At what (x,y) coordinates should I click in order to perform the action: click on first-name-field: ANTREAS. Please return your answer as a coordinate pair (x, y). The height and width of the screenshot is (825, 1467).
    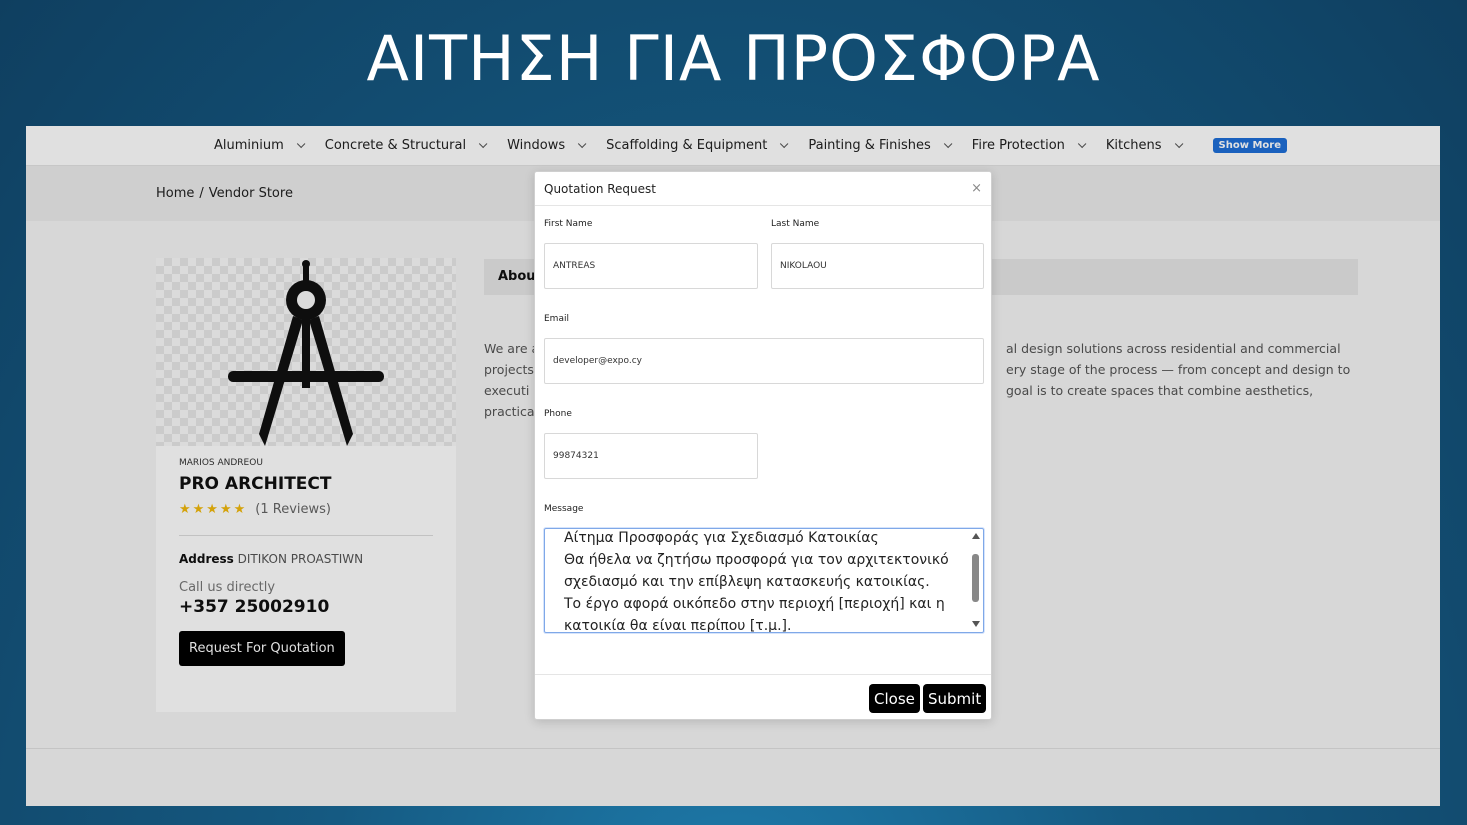
    Looking at the image, I should click on (651, 266).